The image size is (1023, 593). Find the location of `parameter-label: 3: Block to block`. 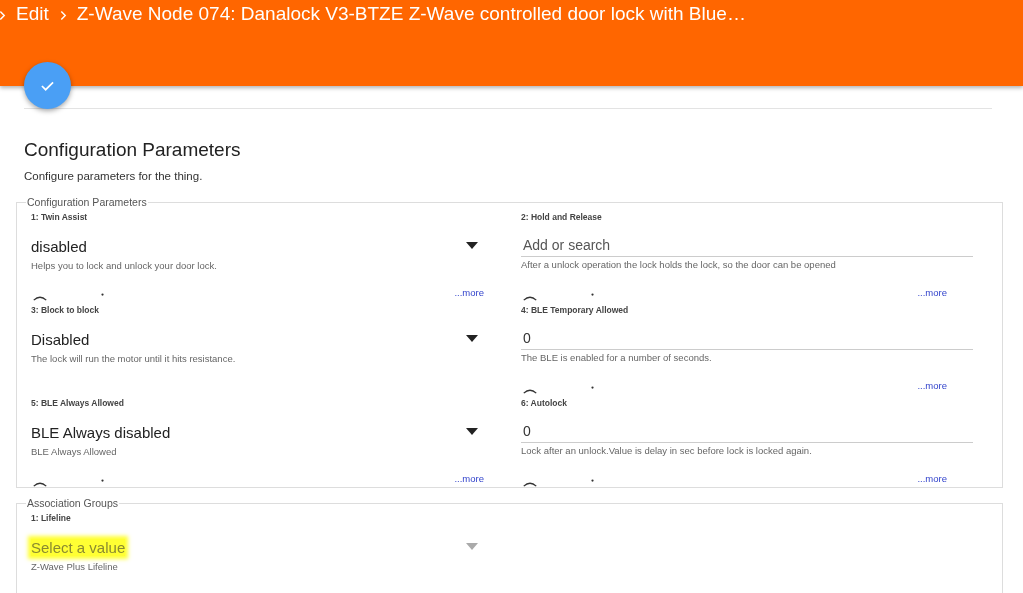

parameter-label: 3: Block to block is located at coordinates (65, 311).